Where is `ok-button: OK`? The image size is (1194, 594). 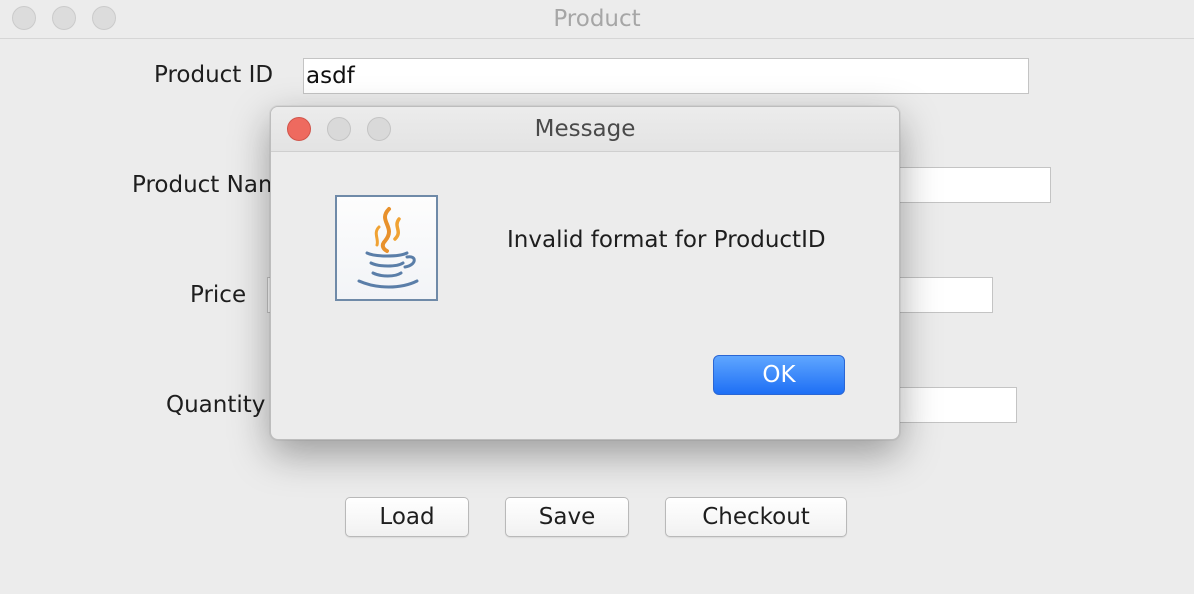
ok-button: OK is located at coordinates (779, 375).